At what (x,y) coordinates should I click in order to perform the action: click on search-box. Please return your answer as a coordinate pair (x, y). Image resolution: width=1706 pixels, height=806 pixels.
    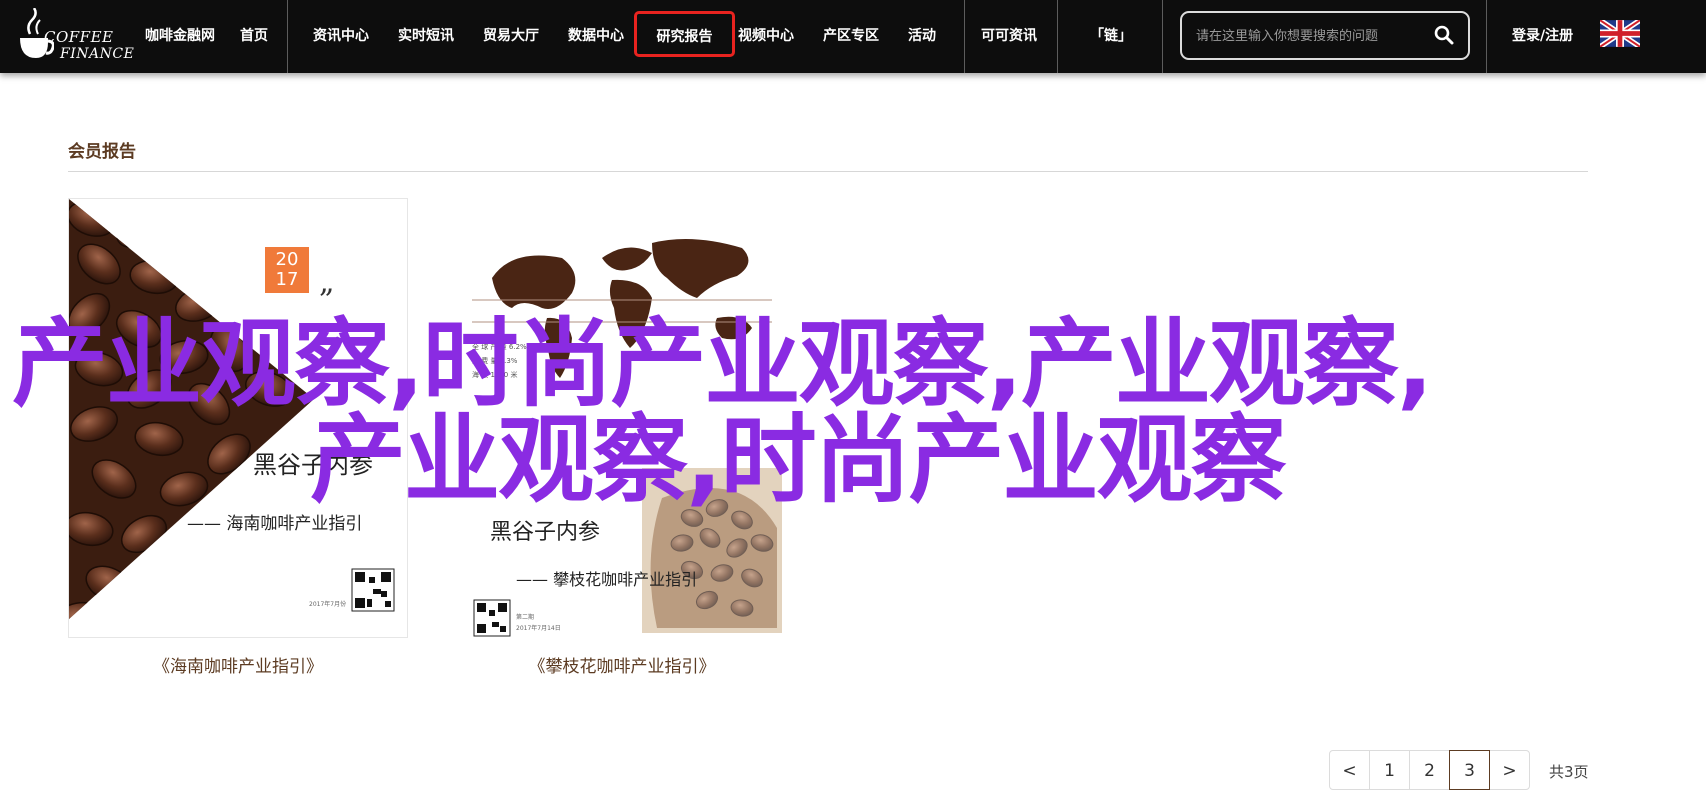
    Looking at the image, I should click on (1325, 35).